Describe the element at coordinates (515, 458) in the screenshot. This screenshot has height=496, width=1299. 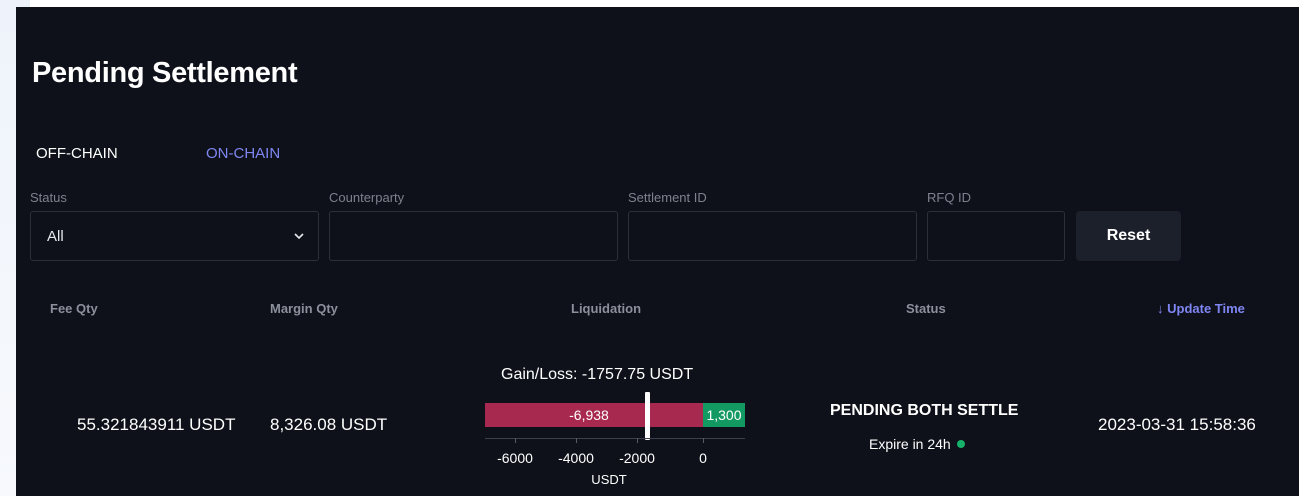
I see `axis-tick-label: -6000` at that location.